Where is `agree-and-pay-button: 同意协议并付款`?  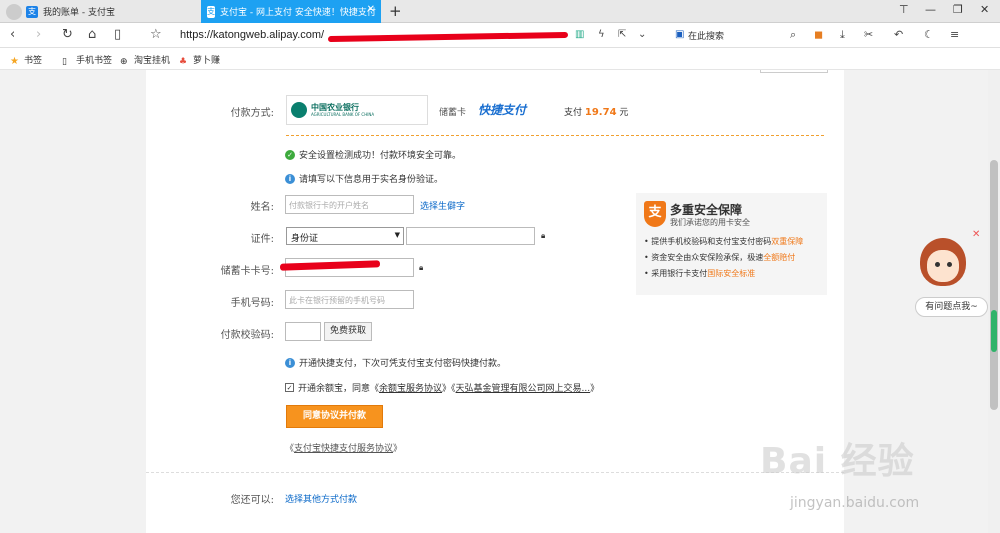
agree-and-pay-button: 同意协议并付款 is located at coordinates (334, 416).